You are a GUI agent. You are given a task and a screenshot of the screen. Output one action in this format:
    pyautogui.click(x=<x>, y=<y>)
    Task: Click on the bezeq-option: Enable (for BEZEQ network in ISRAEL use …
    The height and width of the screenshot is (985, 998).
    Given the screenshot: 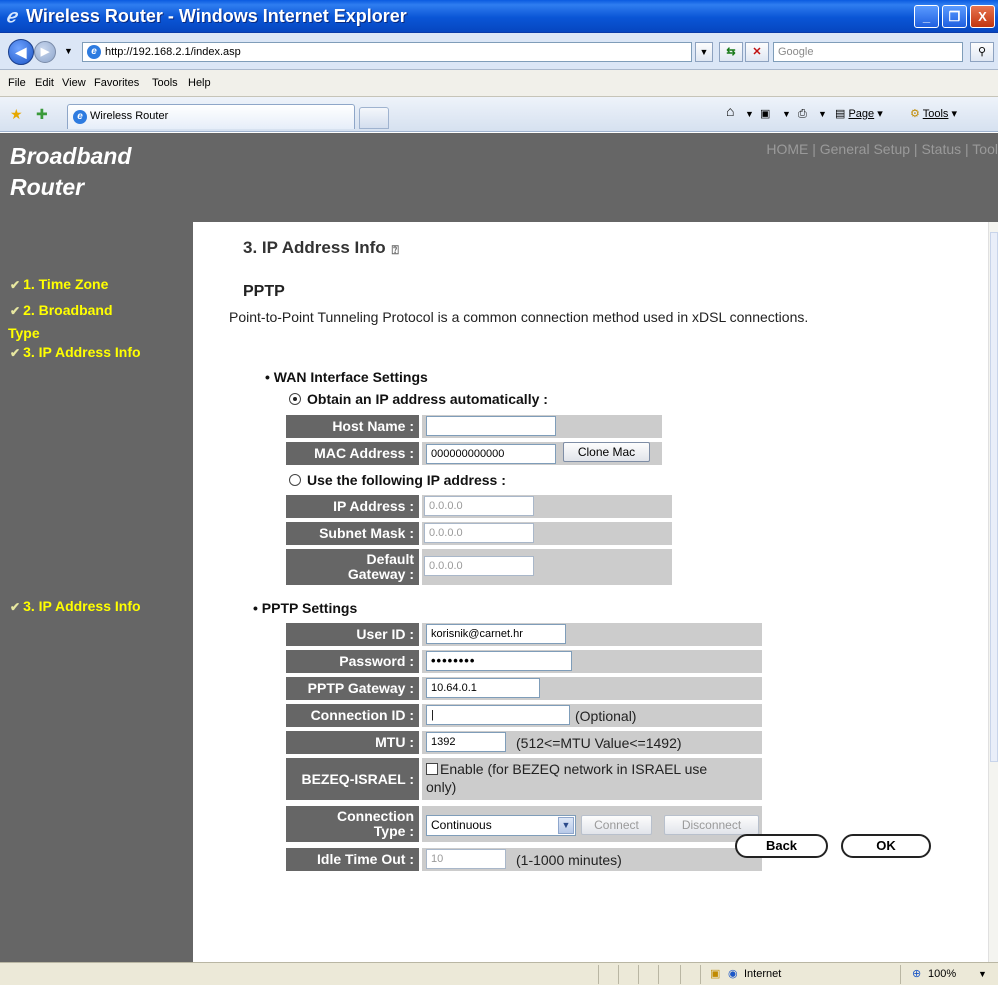 What is the action you would take?
    pyautogui.click(x=591, y=778)
    